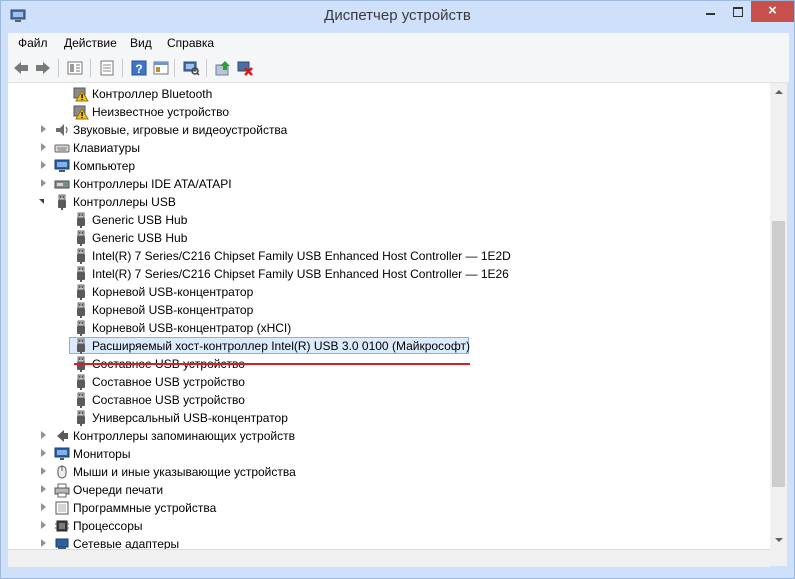 The image size is (795, 579). I want to click on printer-icon, so click(62, 490).